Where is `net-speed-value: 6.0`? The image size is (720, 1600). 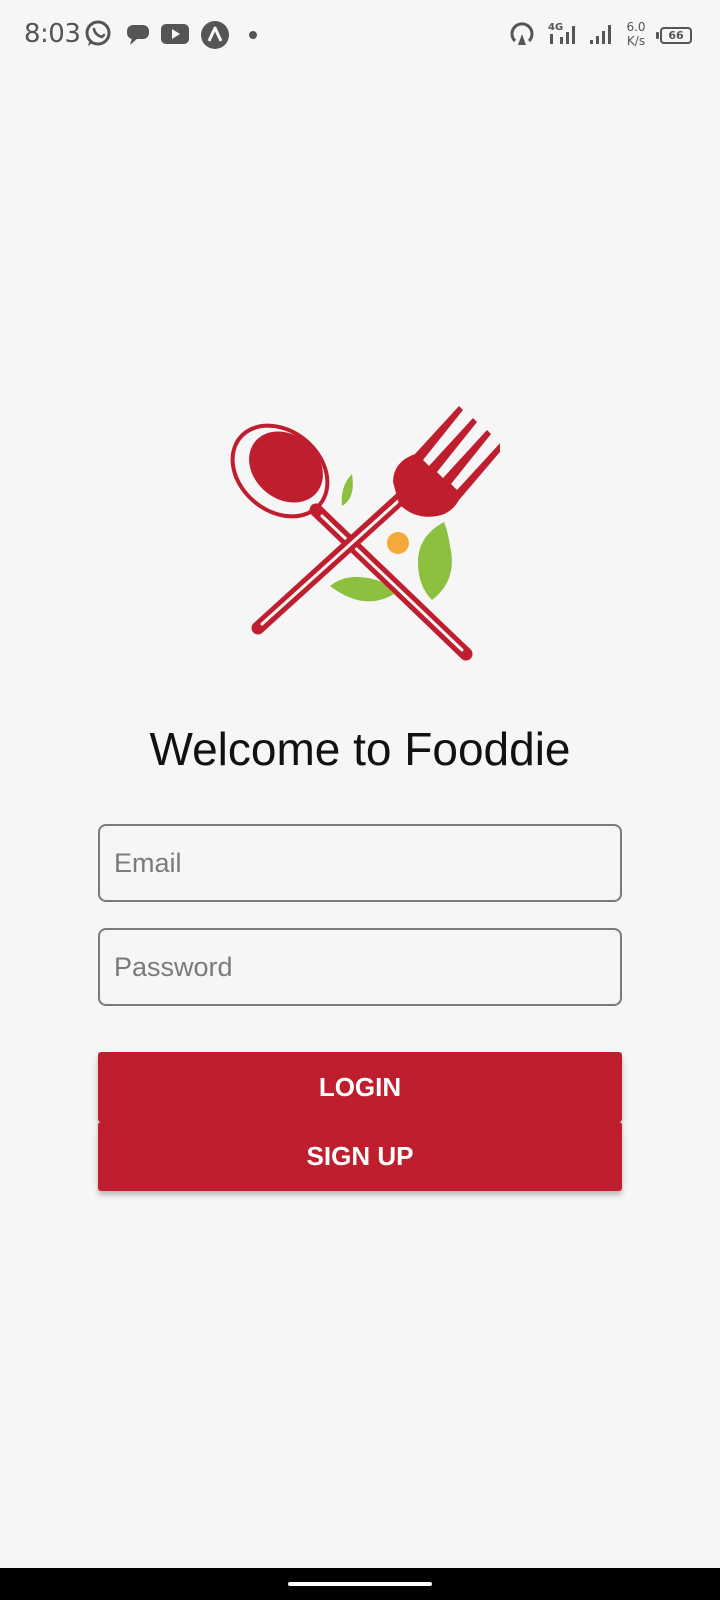
net-speed-value: 6.0 is located at coordinates (636, 27).